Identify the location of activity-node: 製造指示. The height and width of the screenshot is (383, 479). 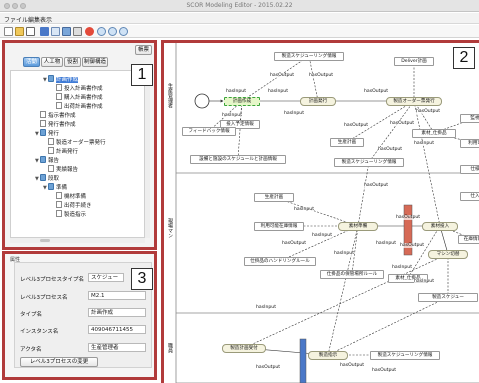
(328, 355).